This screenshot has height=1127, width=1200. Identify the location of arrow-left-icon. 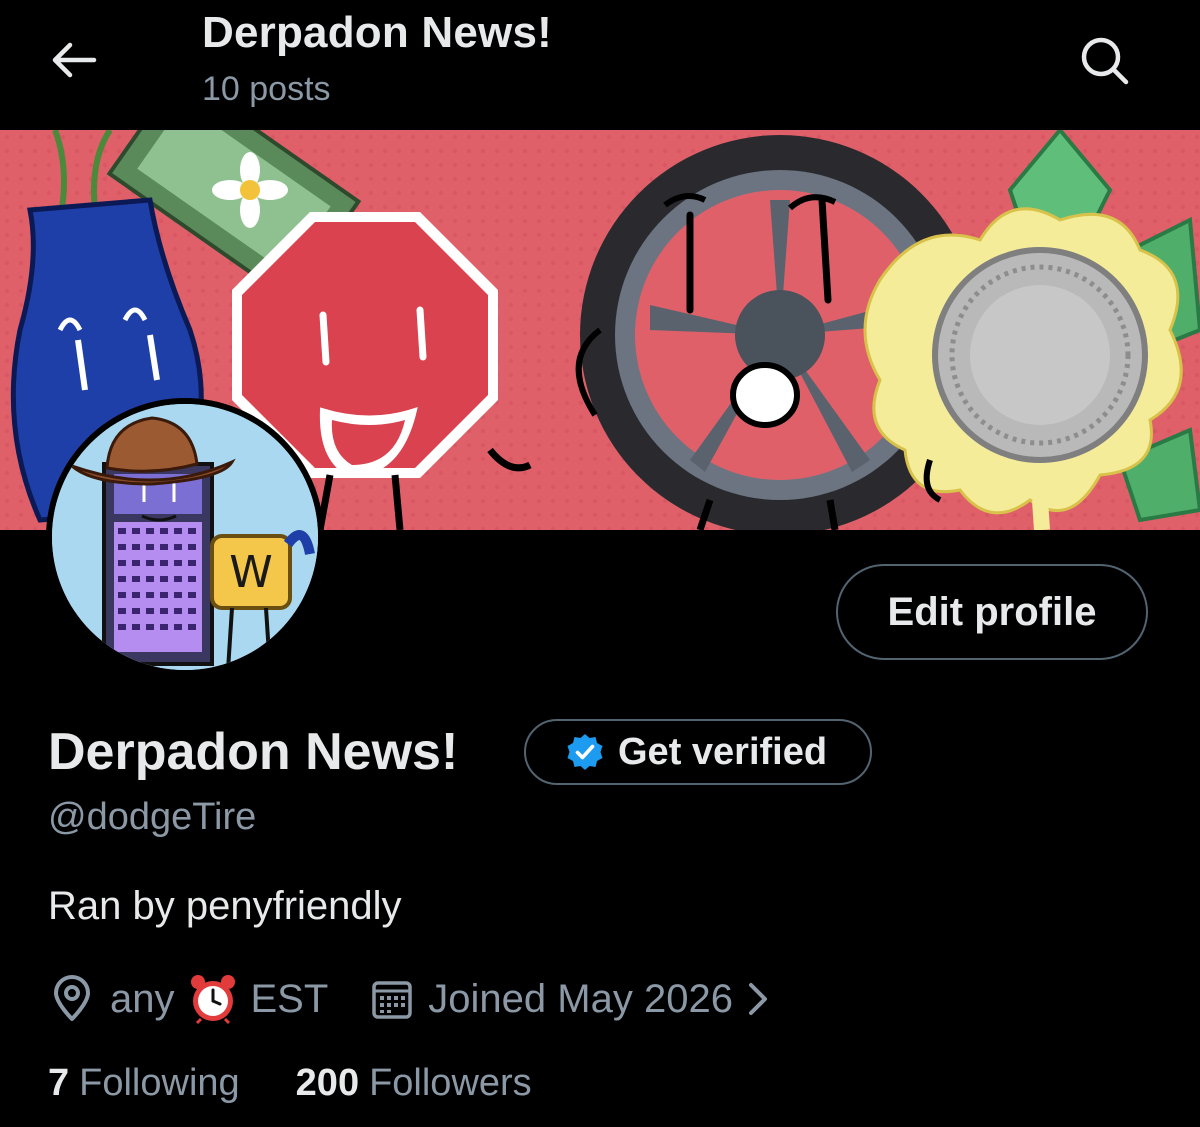
(74, 60).